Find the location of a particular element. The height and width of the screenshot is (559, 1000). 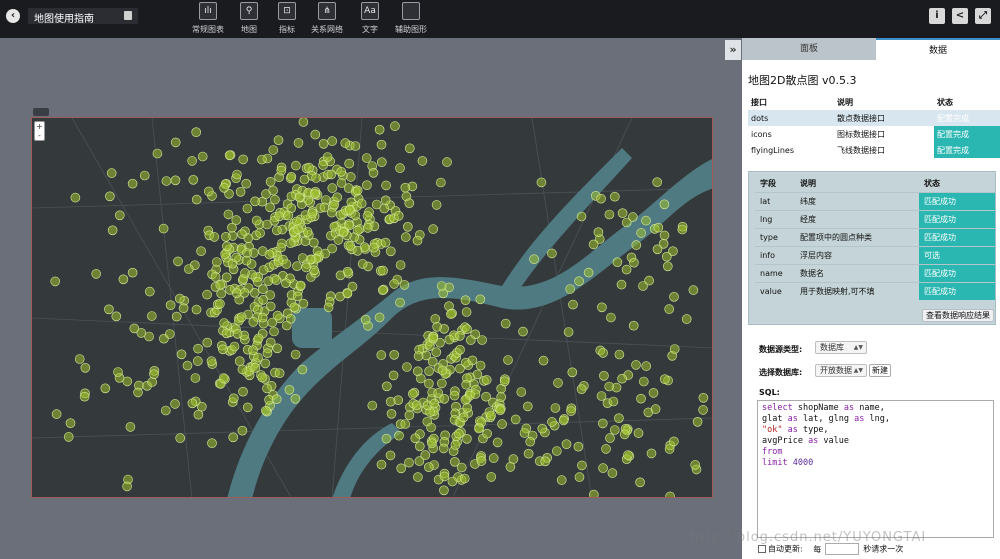

project-title-box: 地图使用指南 is located at coordinates (83, 16).